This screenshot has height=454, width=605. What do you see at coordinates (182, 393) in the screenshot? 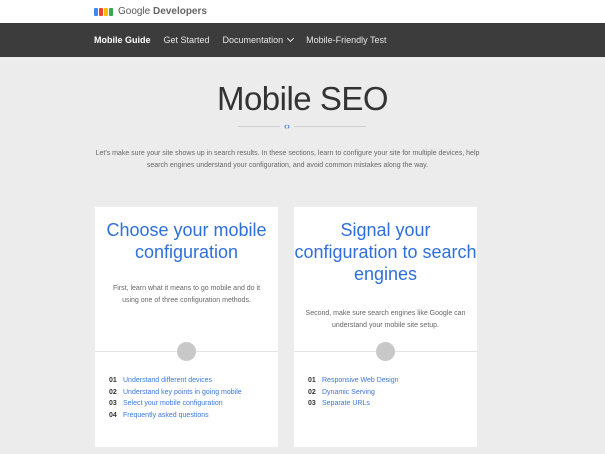
I see `step-link-key-points: Understand key points in going mobile` at bounding box center [182, 393].